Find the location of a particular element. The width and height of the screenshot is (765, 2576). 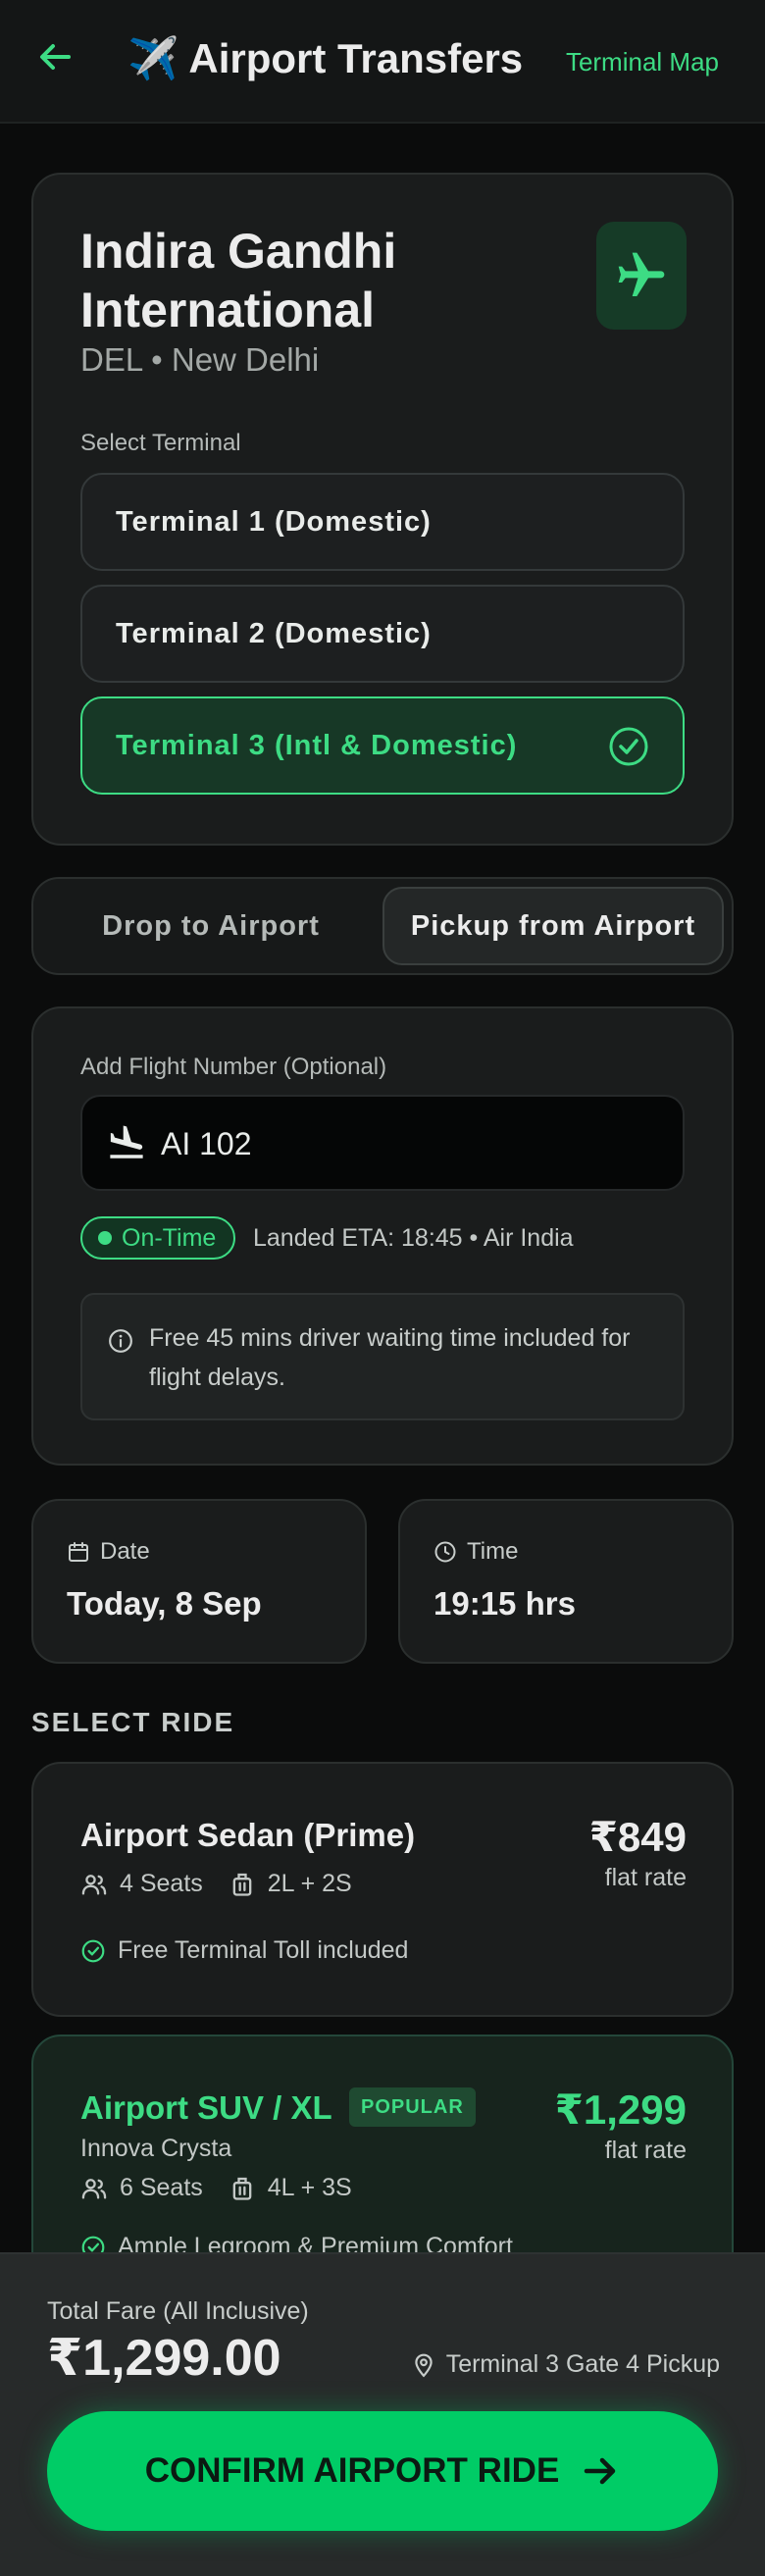

app-header: ✈️ Airport Transfers Terminal Map is located at coordinates (382, 62).